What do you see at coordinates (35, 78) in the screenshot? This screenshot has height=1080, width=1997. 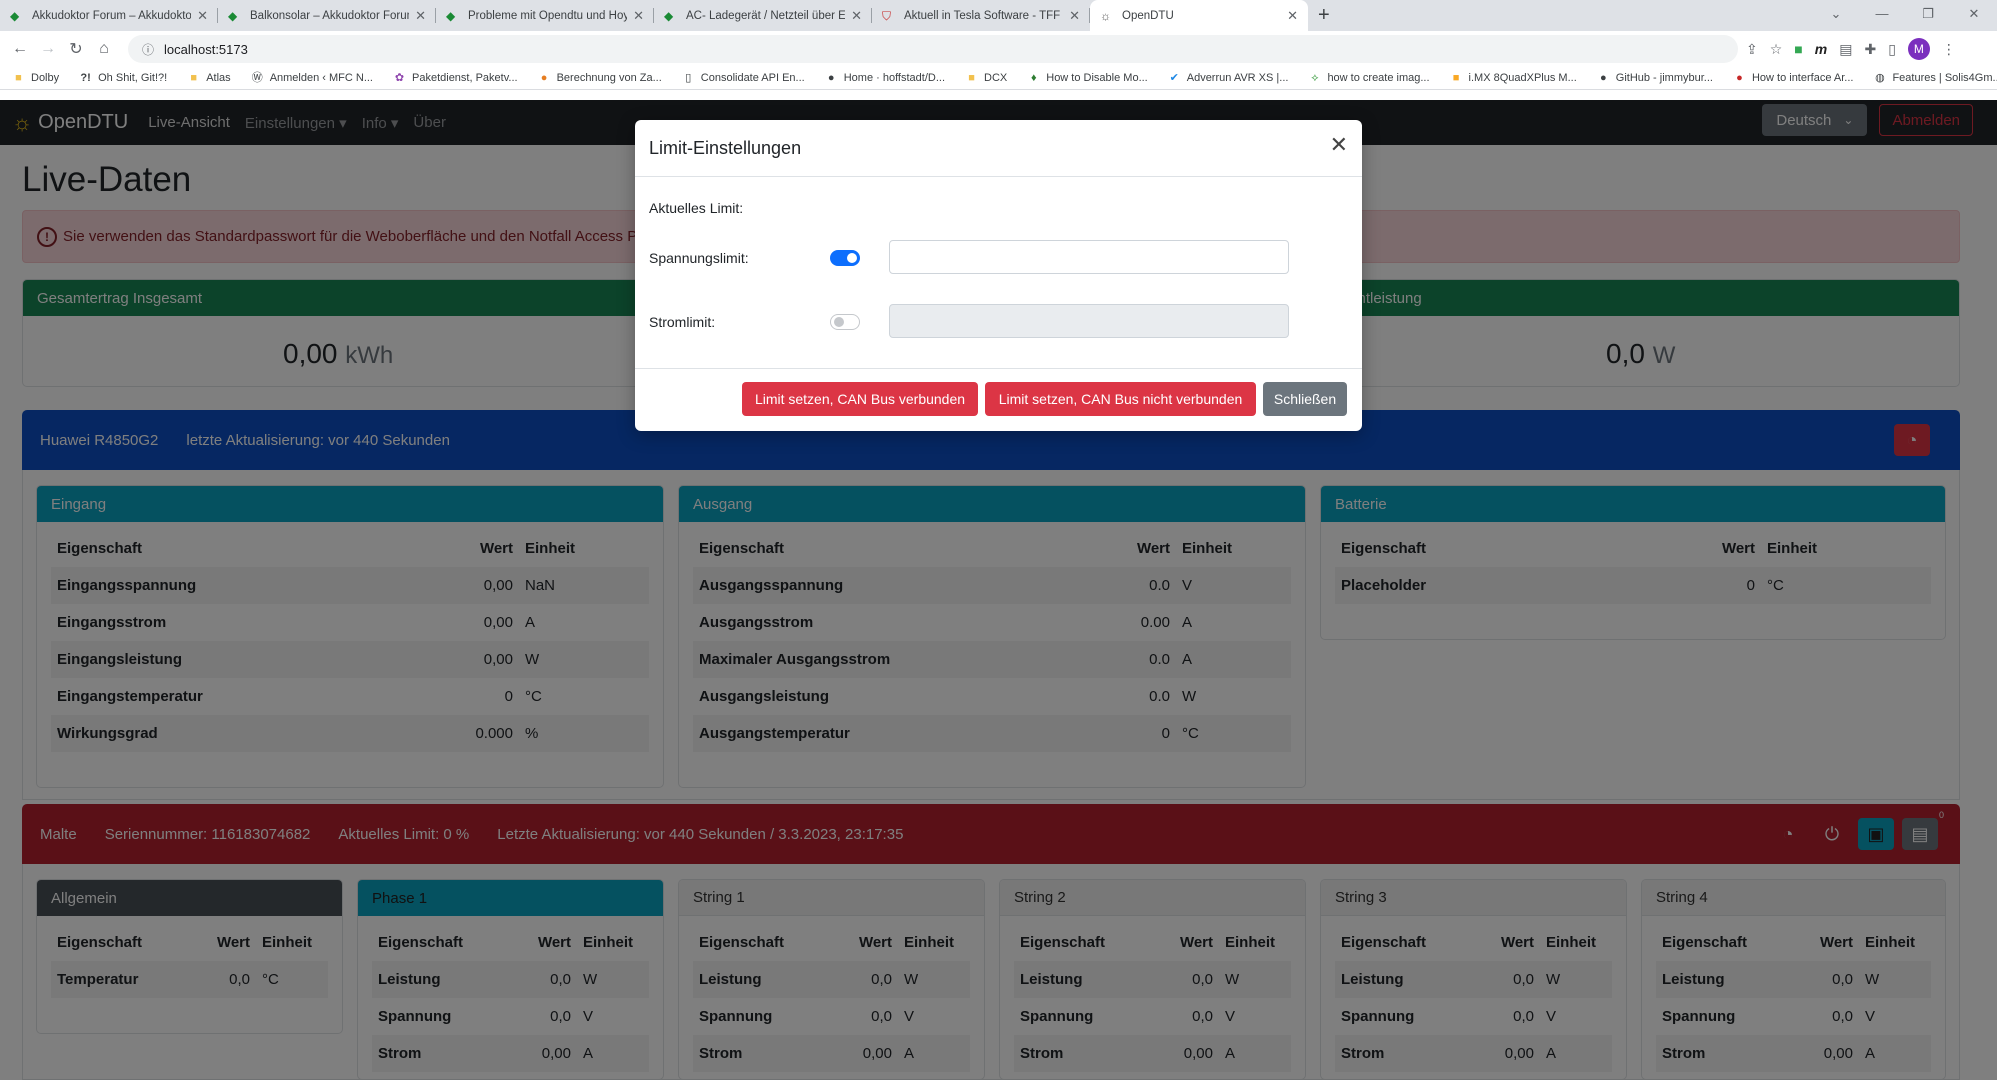 I see `bookmark: ■ Dolby` at bounding box center [35, 78].